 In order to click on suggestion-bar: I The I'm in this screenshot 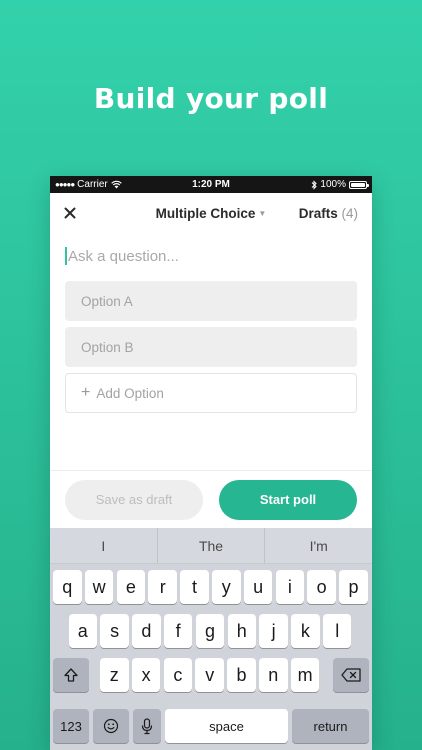, I will do `click(211, 546)`.